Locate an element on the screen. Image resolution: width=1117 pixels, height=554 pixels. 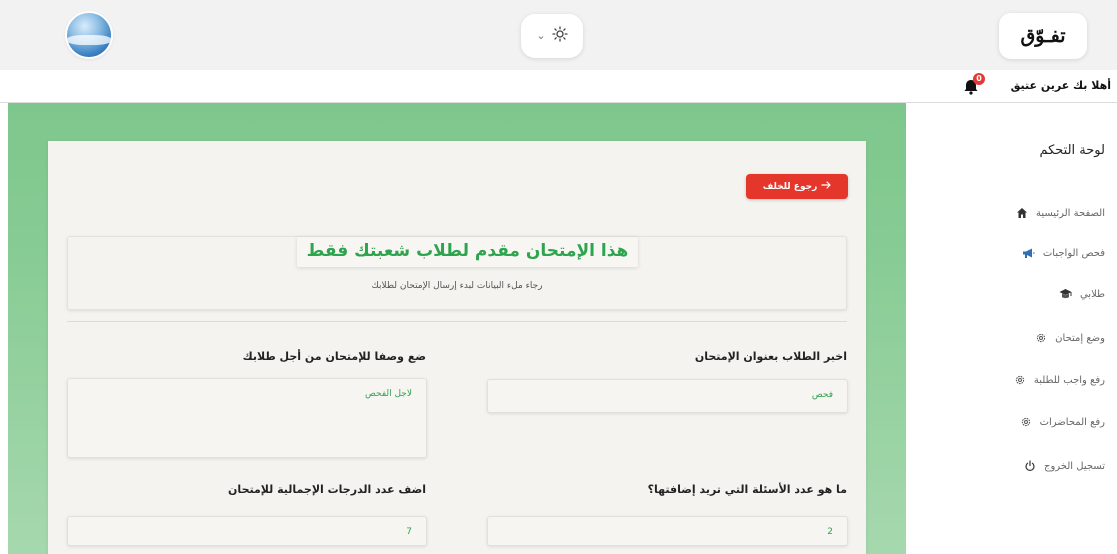
sidebar-item-upload-homework: رفع واجب للطلبة is located at coordinates (1059, 380).